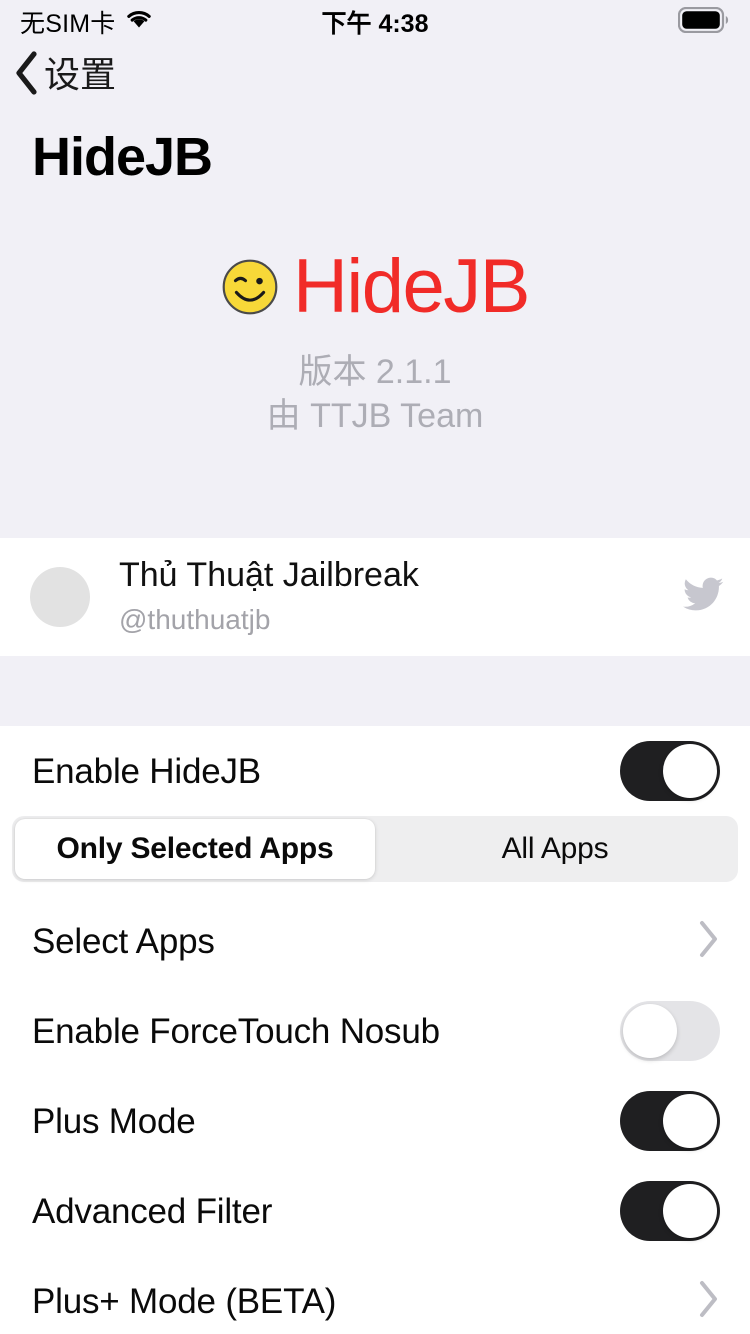 The height and width of the screenshot is (1334, 750). Describe the element at coordinates (375, 372) in the screenshot. I see `app-version-label: 版本 2.1.1` at that location.